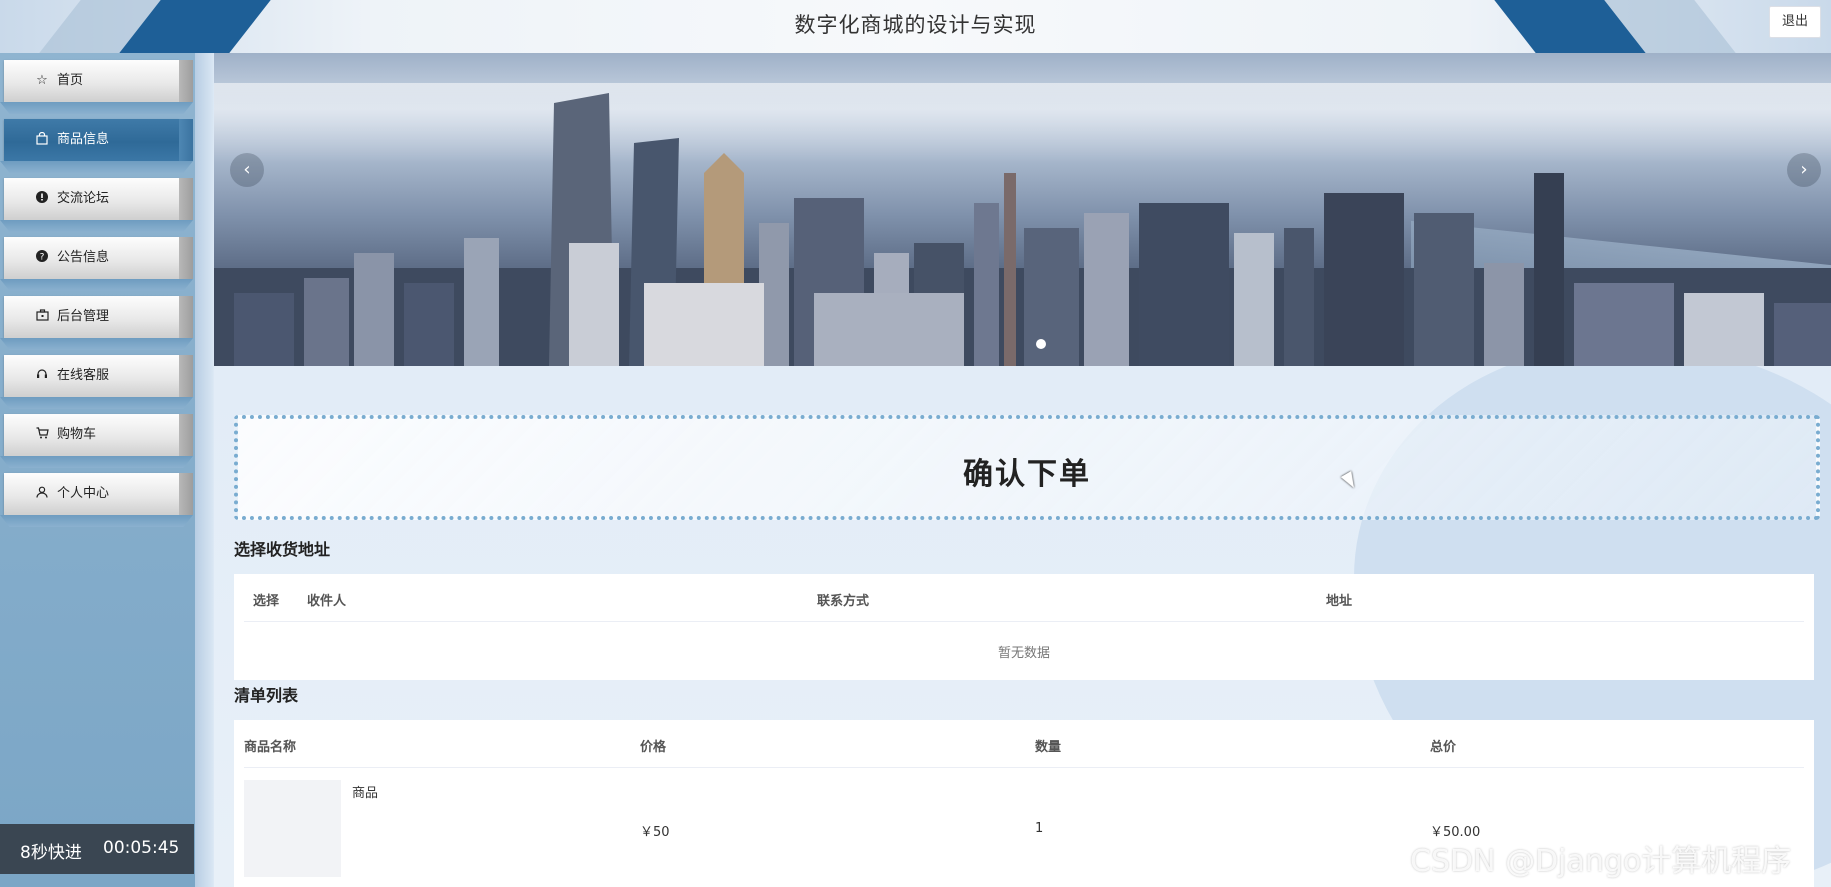 This screenshot has height=887, width=1831. Describe the element at coordinates (42, 199) in the screenshot. I see `alert-circle-icon` at that location.